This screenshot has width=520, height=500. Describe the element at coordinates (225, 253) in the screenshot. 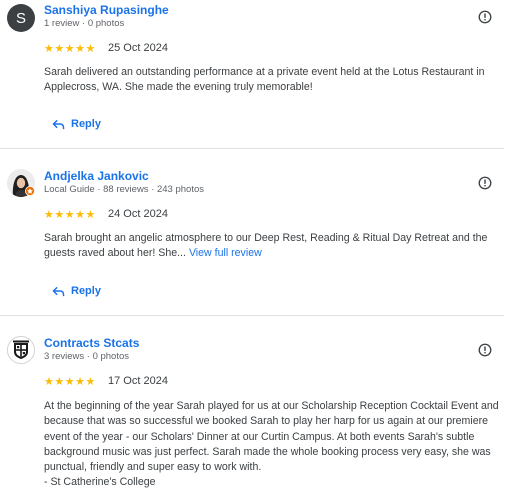

I see `view-full-review-link: View full review` at that location.